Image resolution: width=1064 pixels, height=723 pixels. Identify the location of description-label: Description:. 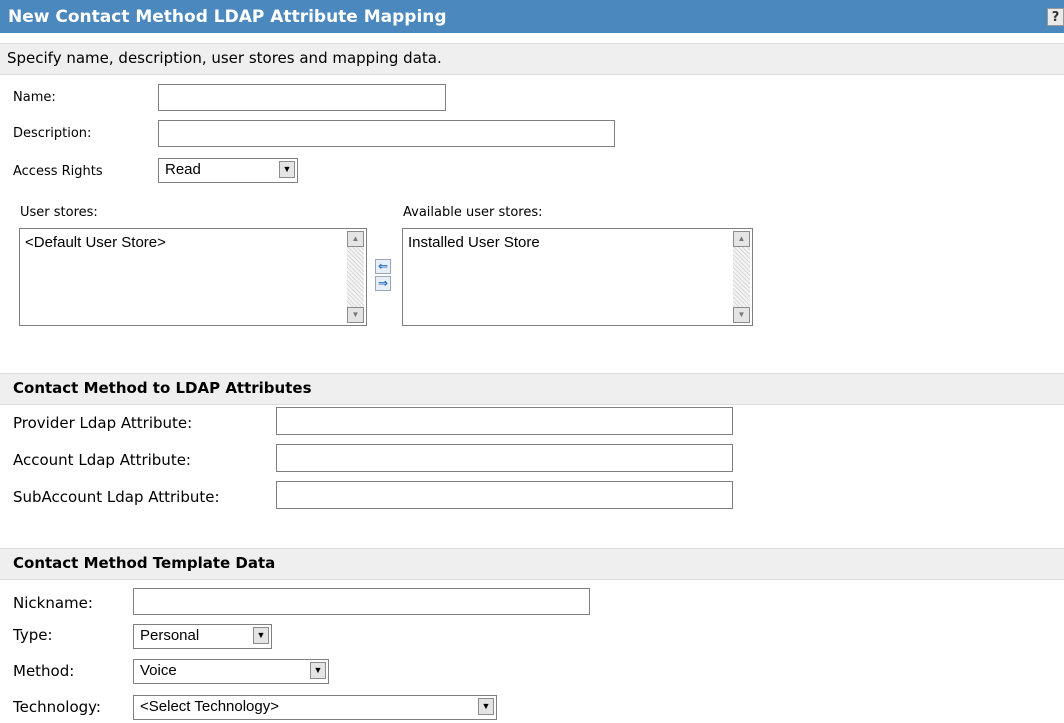
(52, 133).